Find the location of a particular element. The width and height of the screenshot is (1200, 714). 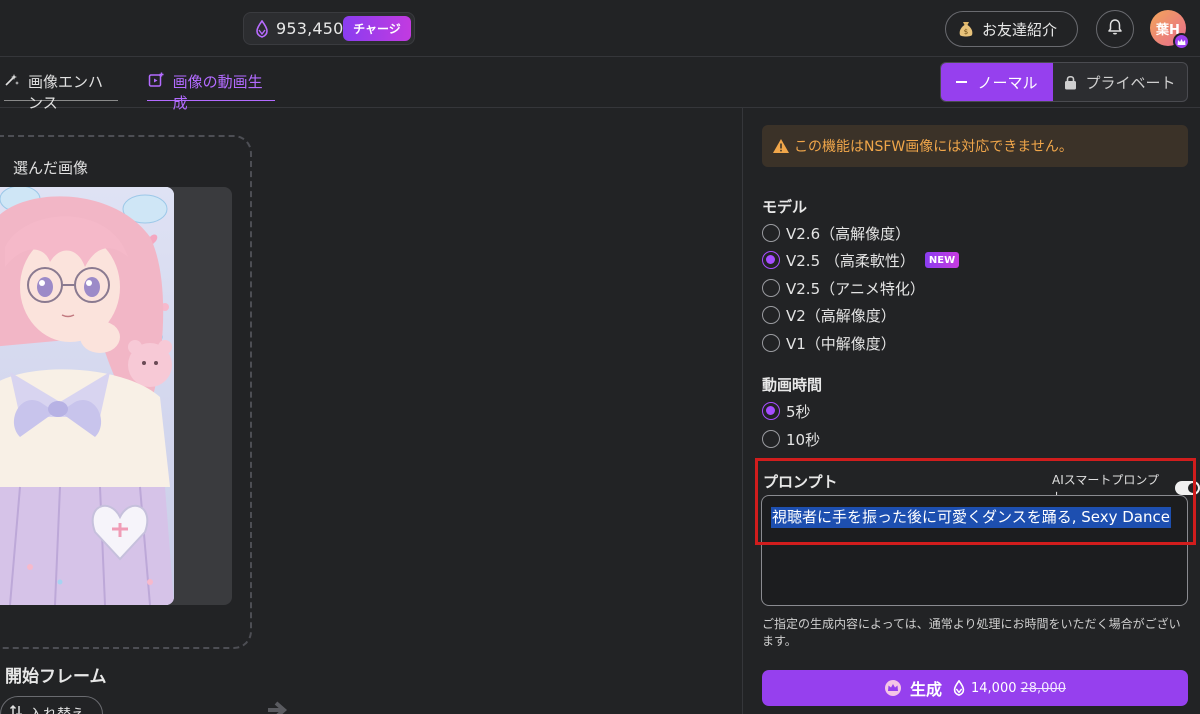

warning-text: この機能はNSFW画像には対応できません。 is located at coordinates (933, 147).